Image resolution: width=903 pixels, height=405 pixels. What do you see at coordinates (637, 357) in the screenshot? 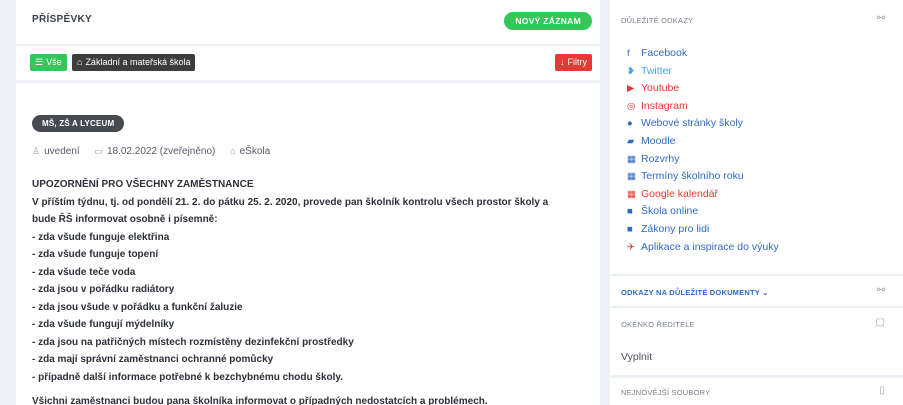
I see `director-text: Vyplnit` at bounding box center [637, 357].